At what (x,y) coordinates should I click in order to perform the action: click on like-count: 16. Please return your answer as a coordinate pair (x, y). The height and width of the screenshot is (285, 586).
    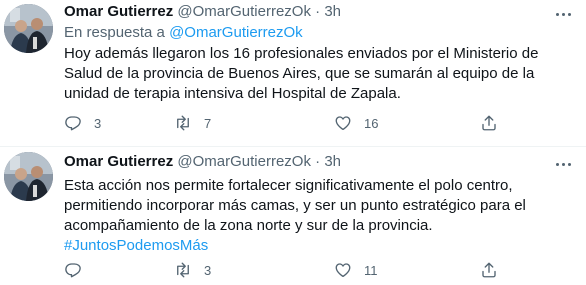
    Looking at the image, I should click on (371, 123).